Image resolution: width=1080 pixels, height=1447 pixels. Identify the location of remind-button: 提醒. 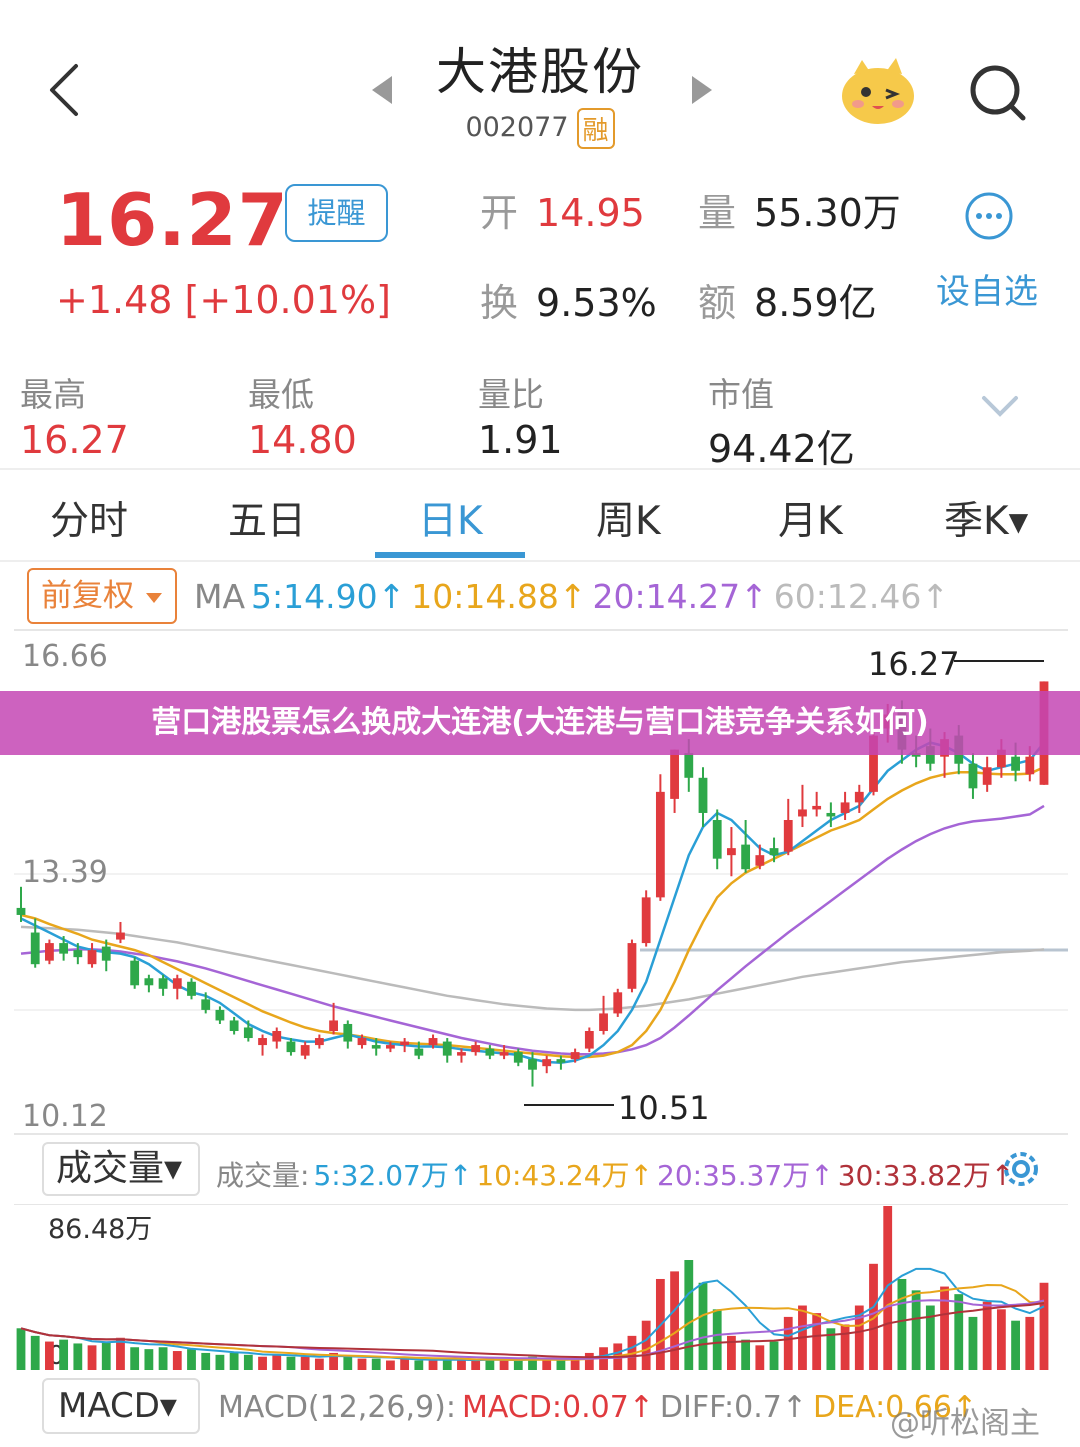
(336, 213).